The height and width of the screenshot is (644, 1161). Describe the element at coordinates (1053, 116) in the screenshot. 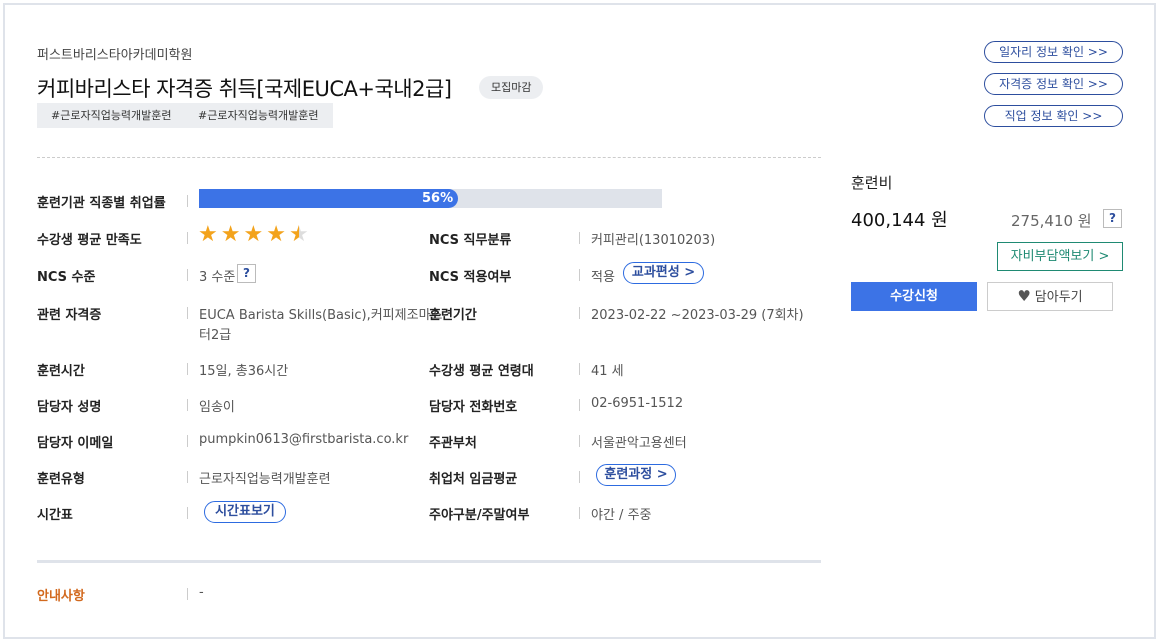

I see `occupation-info-link: 직업 정보 확인 >>` at that location.